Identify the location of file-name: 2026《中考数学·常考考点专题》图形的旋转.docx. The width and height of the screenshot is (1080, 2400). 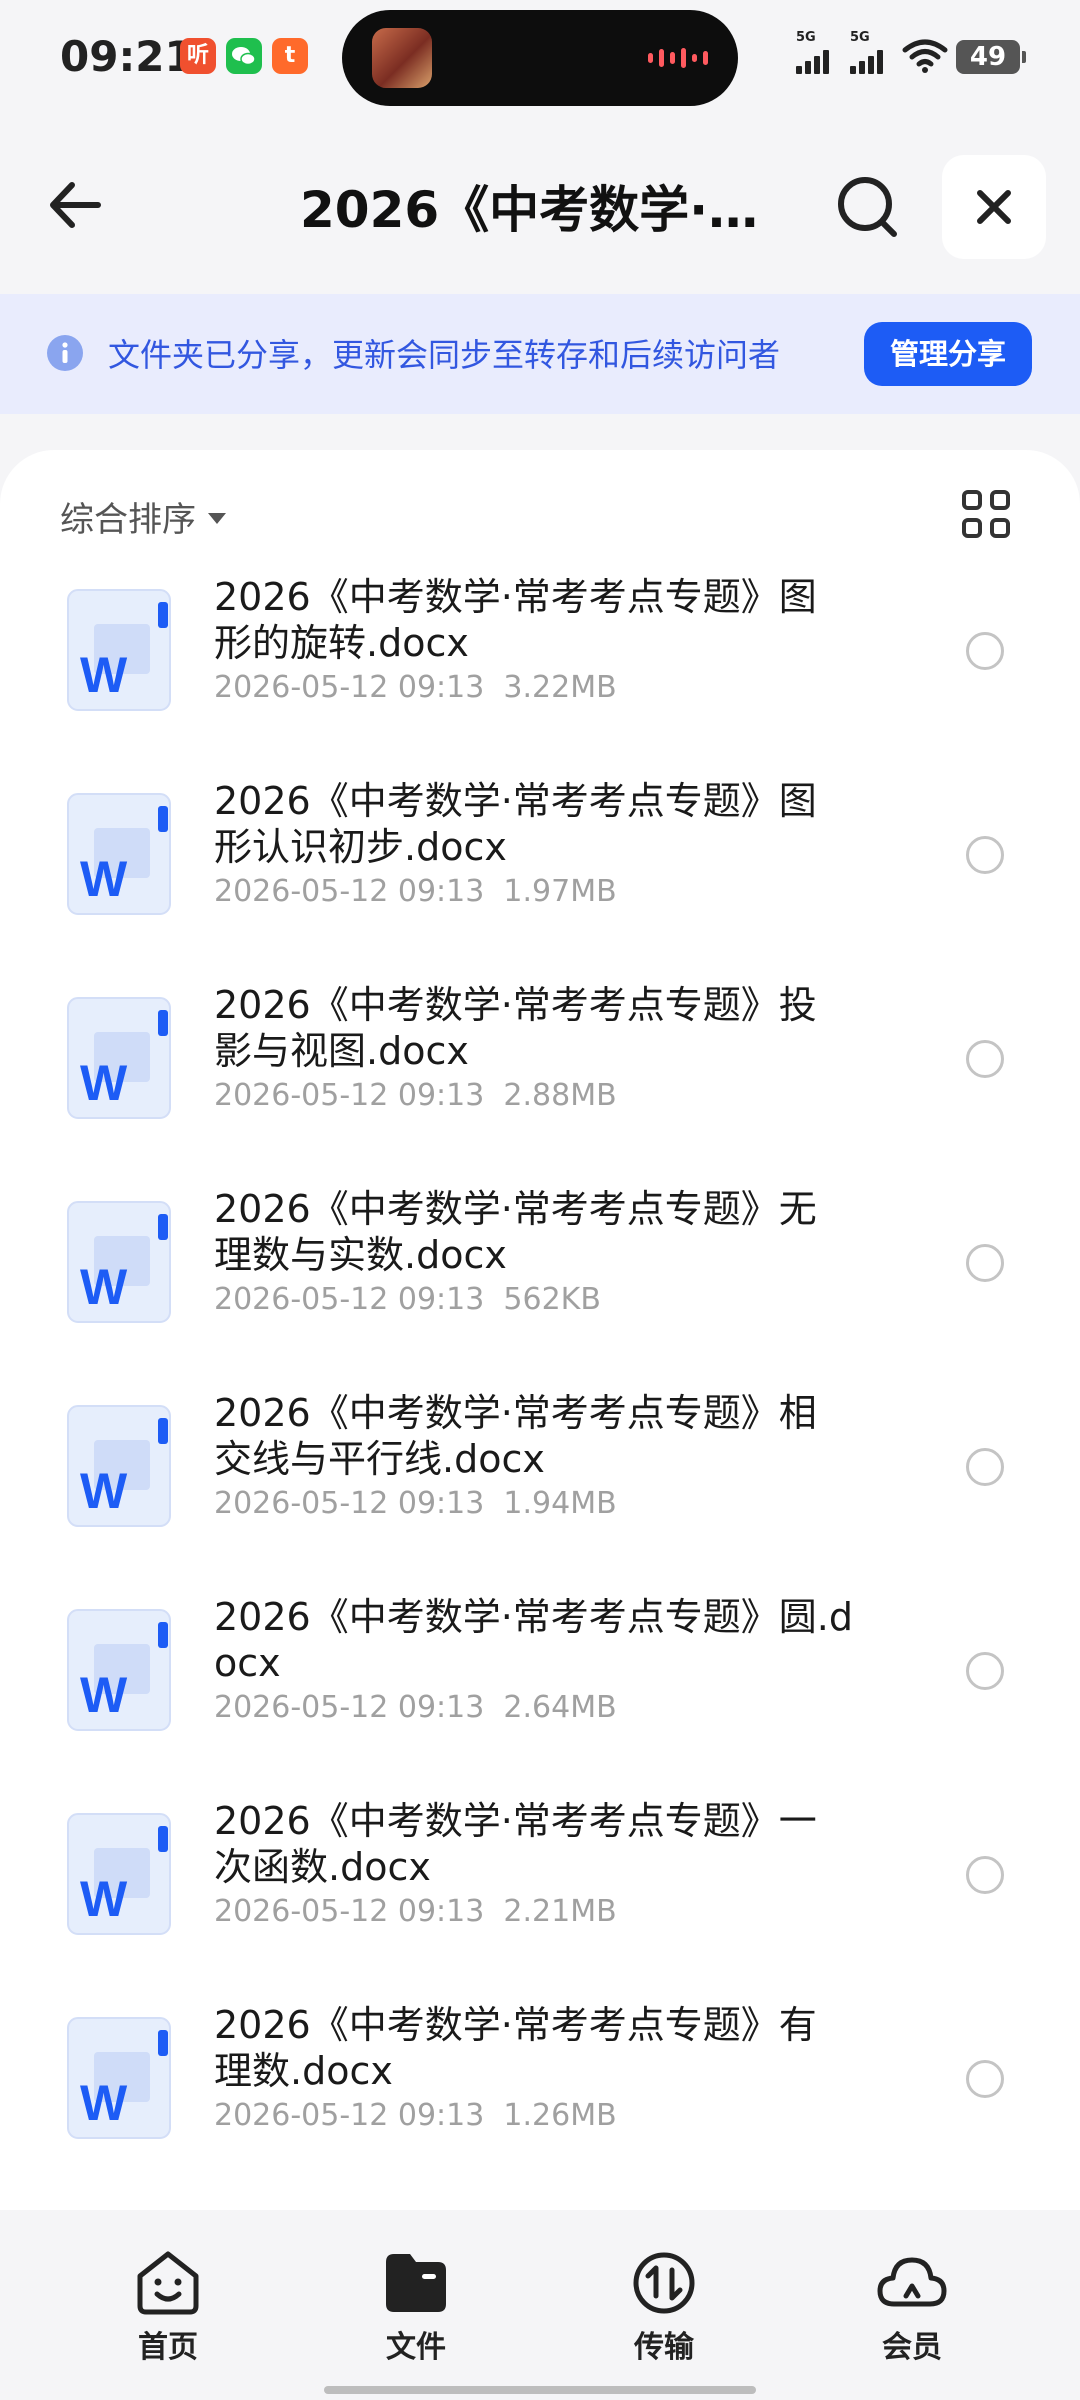
(515, 620).